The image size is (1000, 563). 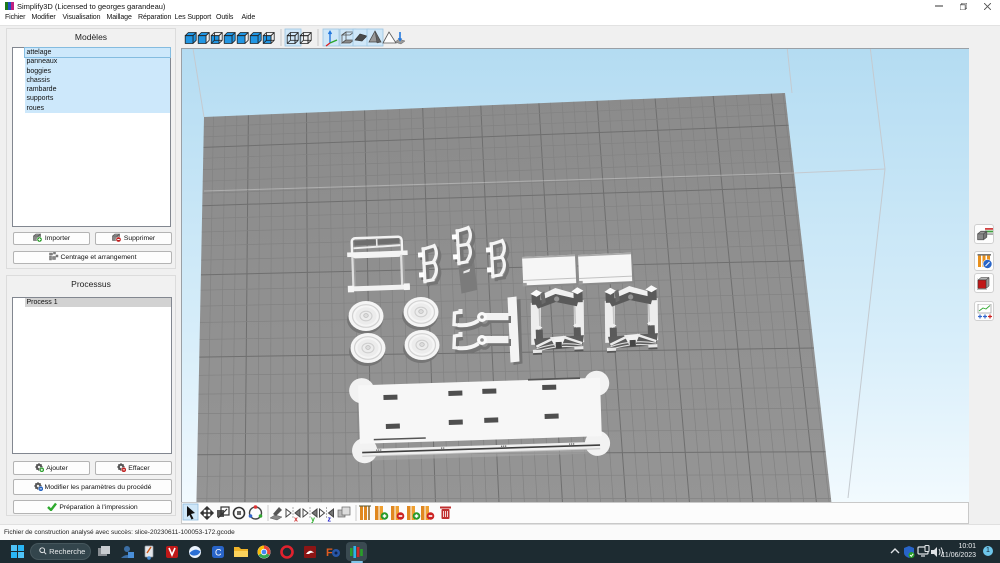 What do you see at coordinates (330, 520) in the screenshot?
I see `svg-text: z` at bounding box center [330, 520].